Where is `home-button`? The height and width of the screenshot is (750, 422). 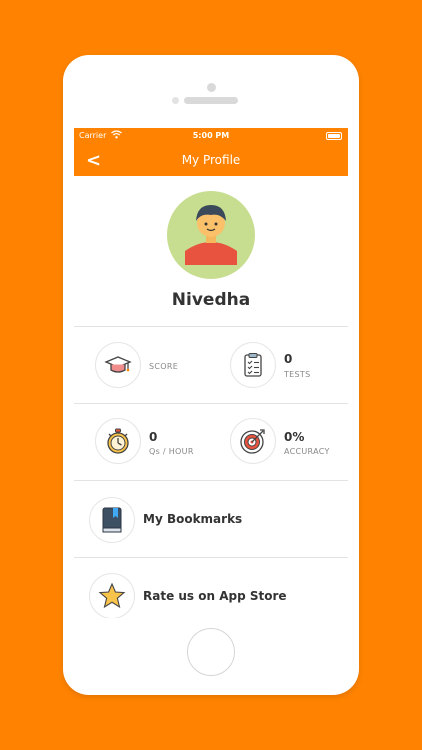 home-button is located at coordinates (211, 652).